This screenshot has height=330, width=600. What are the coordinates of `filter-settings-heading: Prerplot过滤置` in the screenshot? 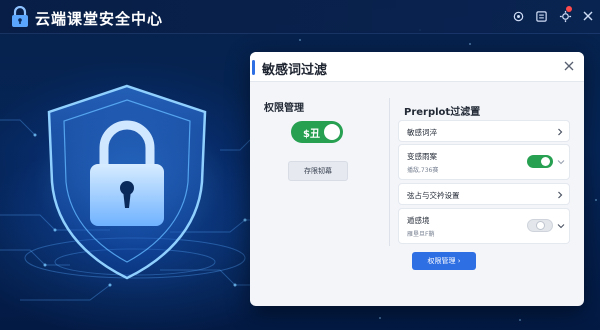 It's located at (442, 112).